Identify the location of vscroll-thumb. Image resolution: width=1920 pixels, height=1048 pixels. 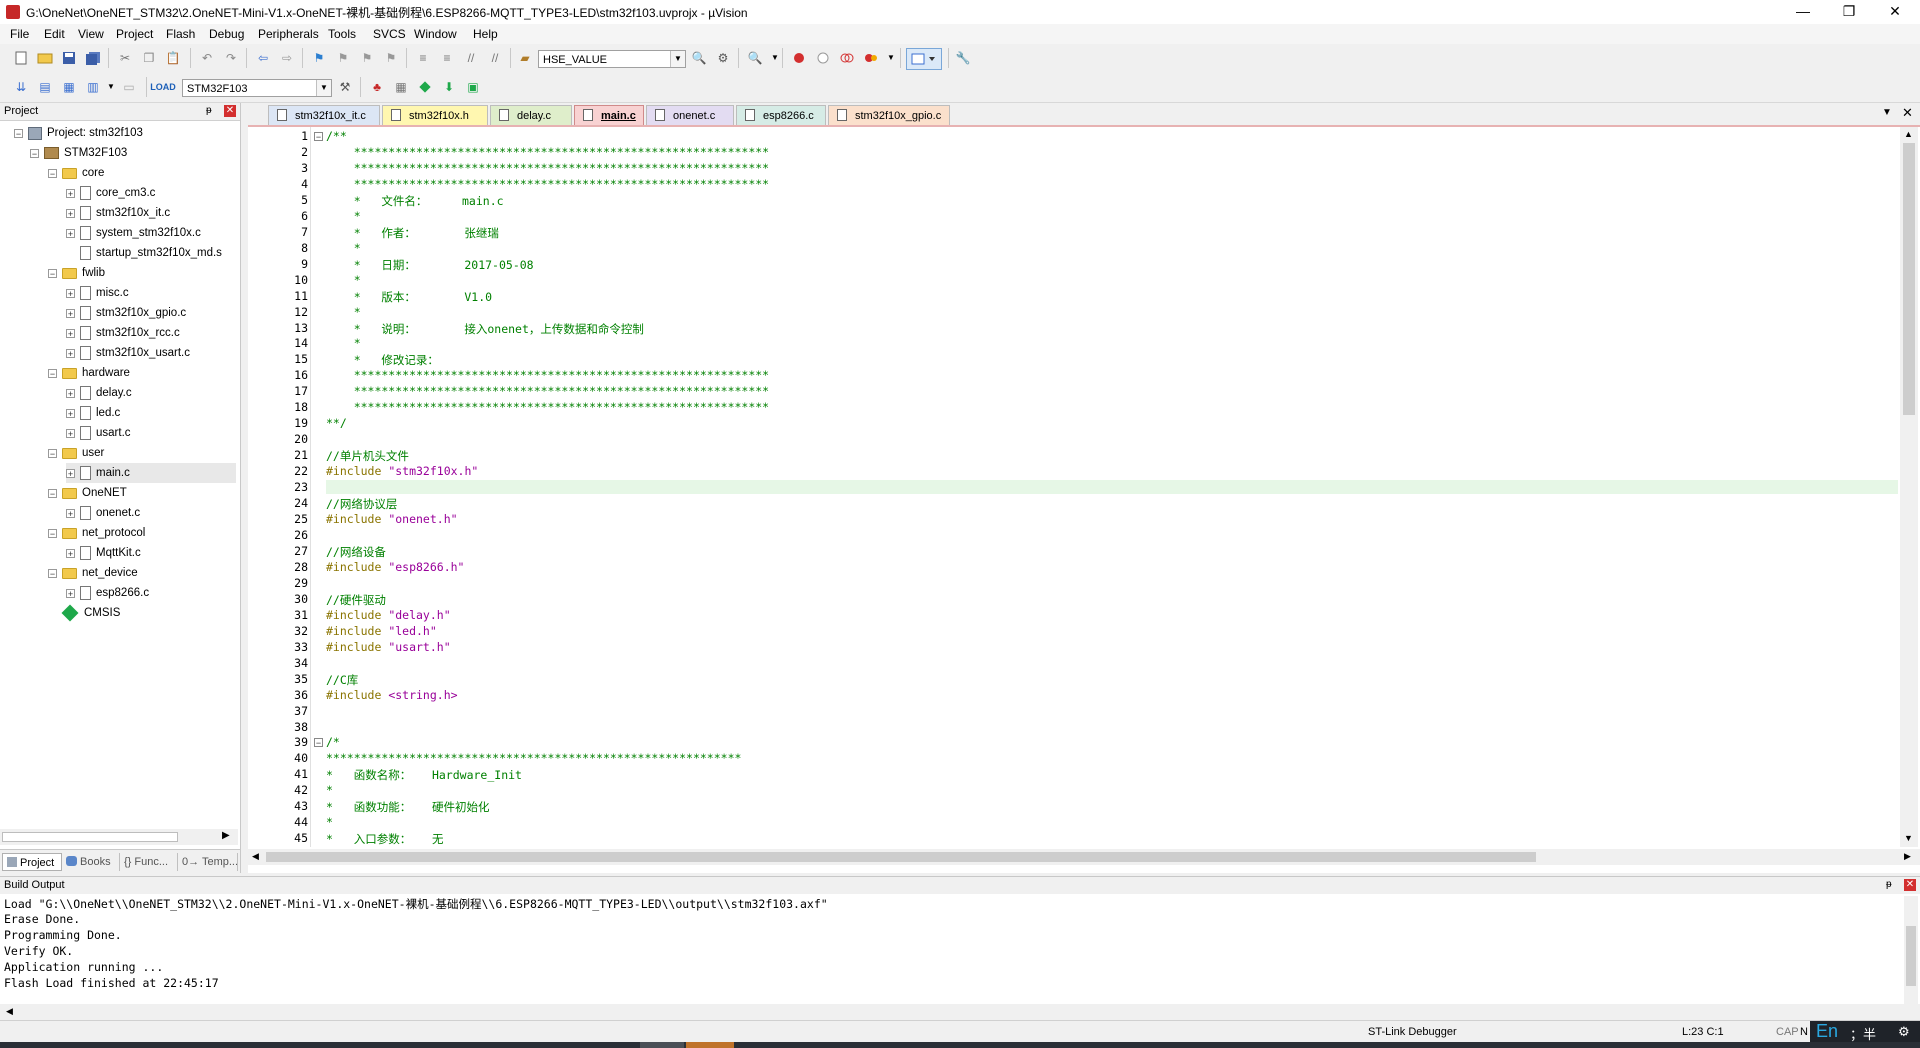
(1909, 279).